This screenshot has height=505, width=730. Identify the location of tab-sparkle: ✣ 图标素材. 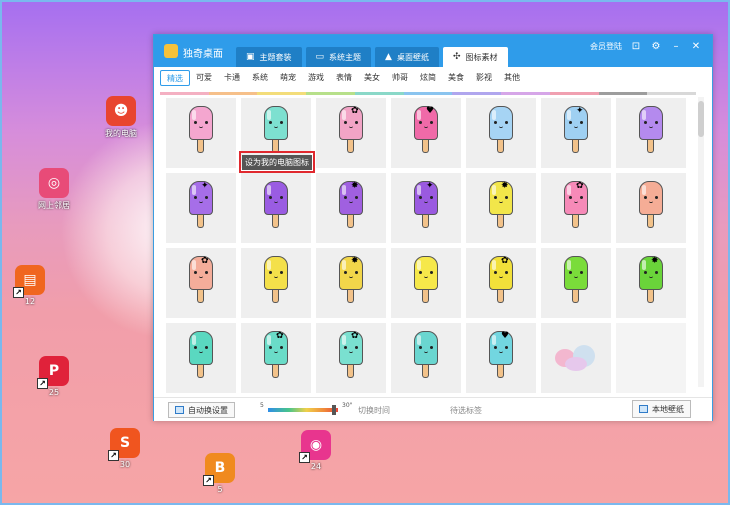
(475, 57).